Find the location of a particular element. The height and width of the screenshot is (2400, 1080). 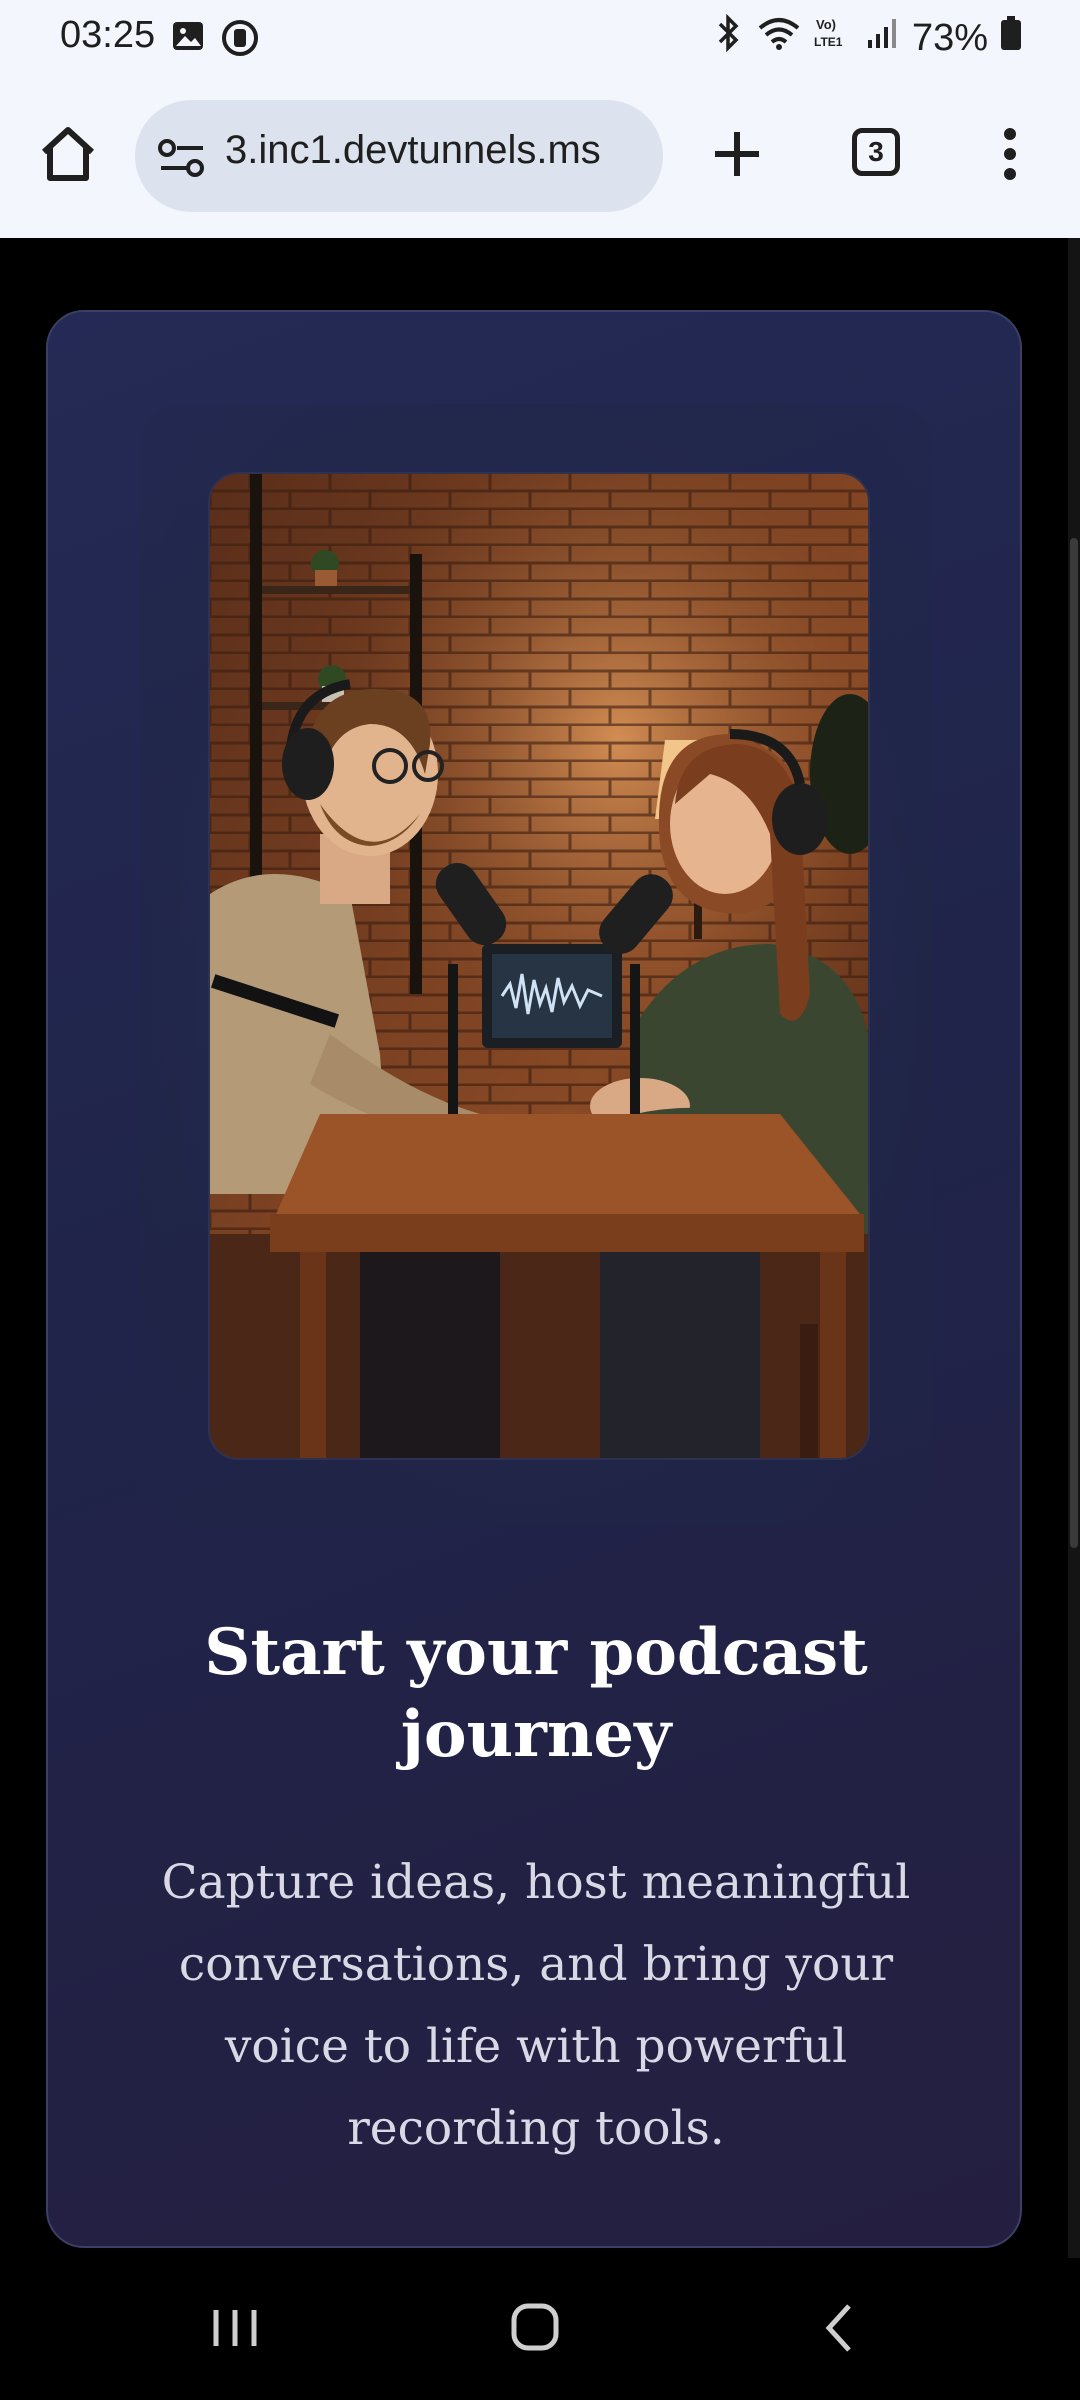

home-icon is located at coordinates (68, 154).